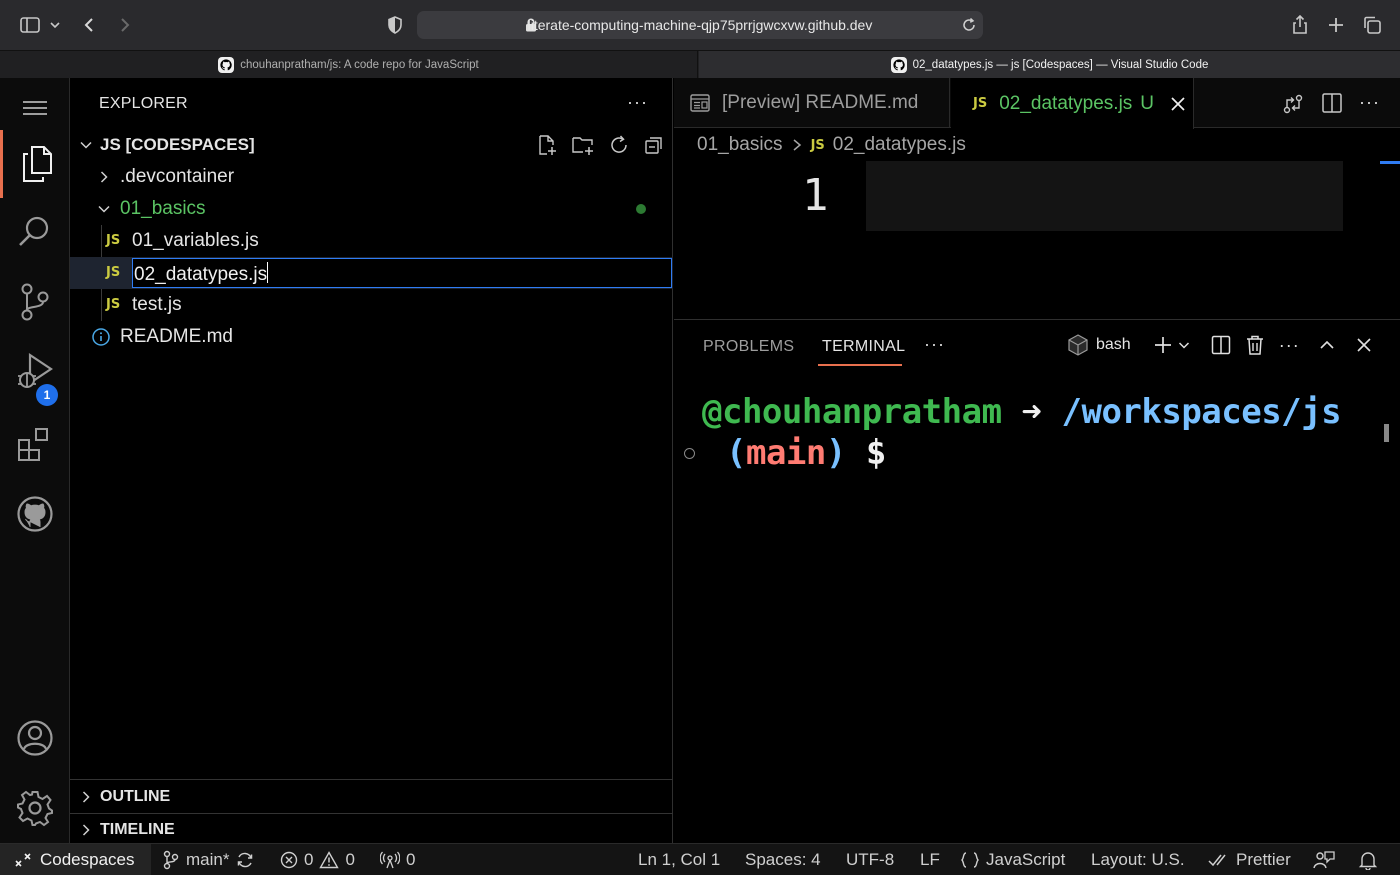 This screenshot has height=875, width=1400. What do you see at coordinates (637, 102) in the screenshot?
I see `explorer-more-actions-button: ···` at bounding box center [637, 102].